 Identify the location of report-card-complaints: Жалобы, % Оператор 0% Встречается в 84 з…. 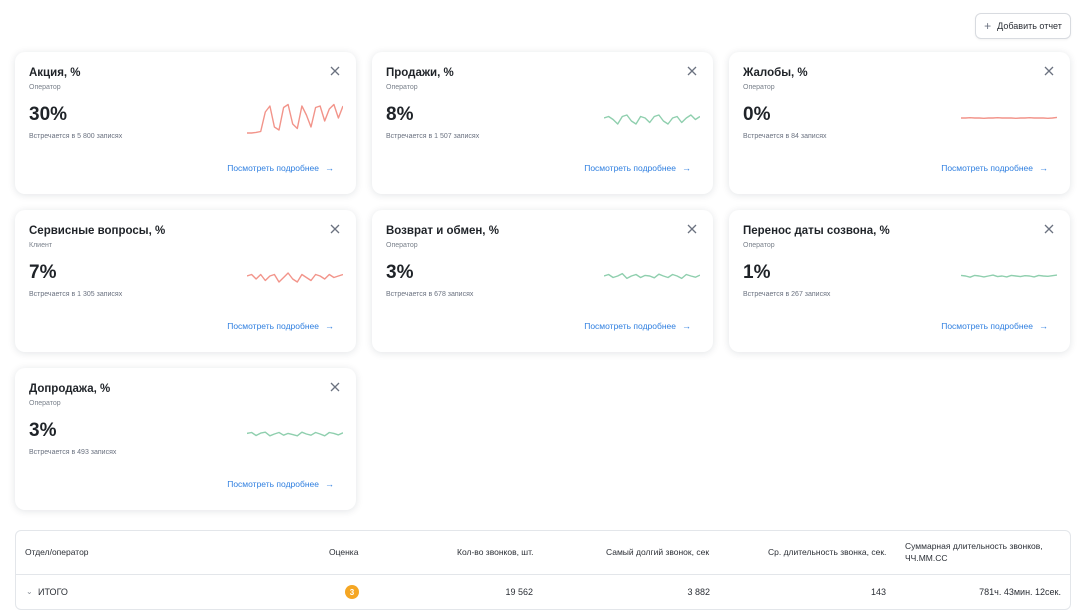
(899, 123).